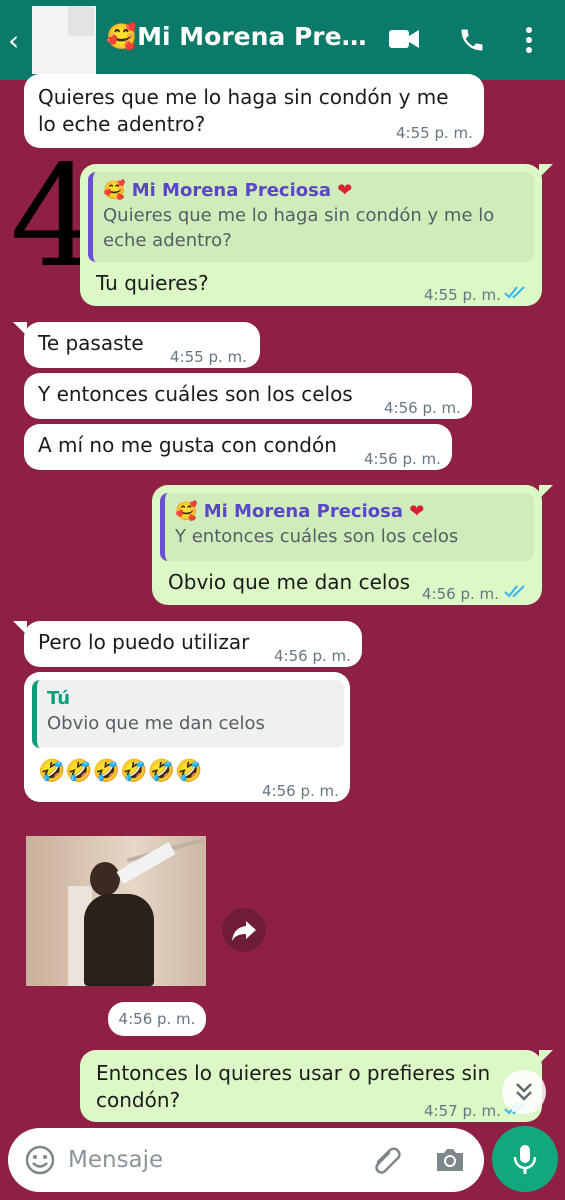 The width and height of the screenshot is (565, 1200). Describe the element at coordinates (213, 1160) in the screenshot. I see `message-input` at that location.